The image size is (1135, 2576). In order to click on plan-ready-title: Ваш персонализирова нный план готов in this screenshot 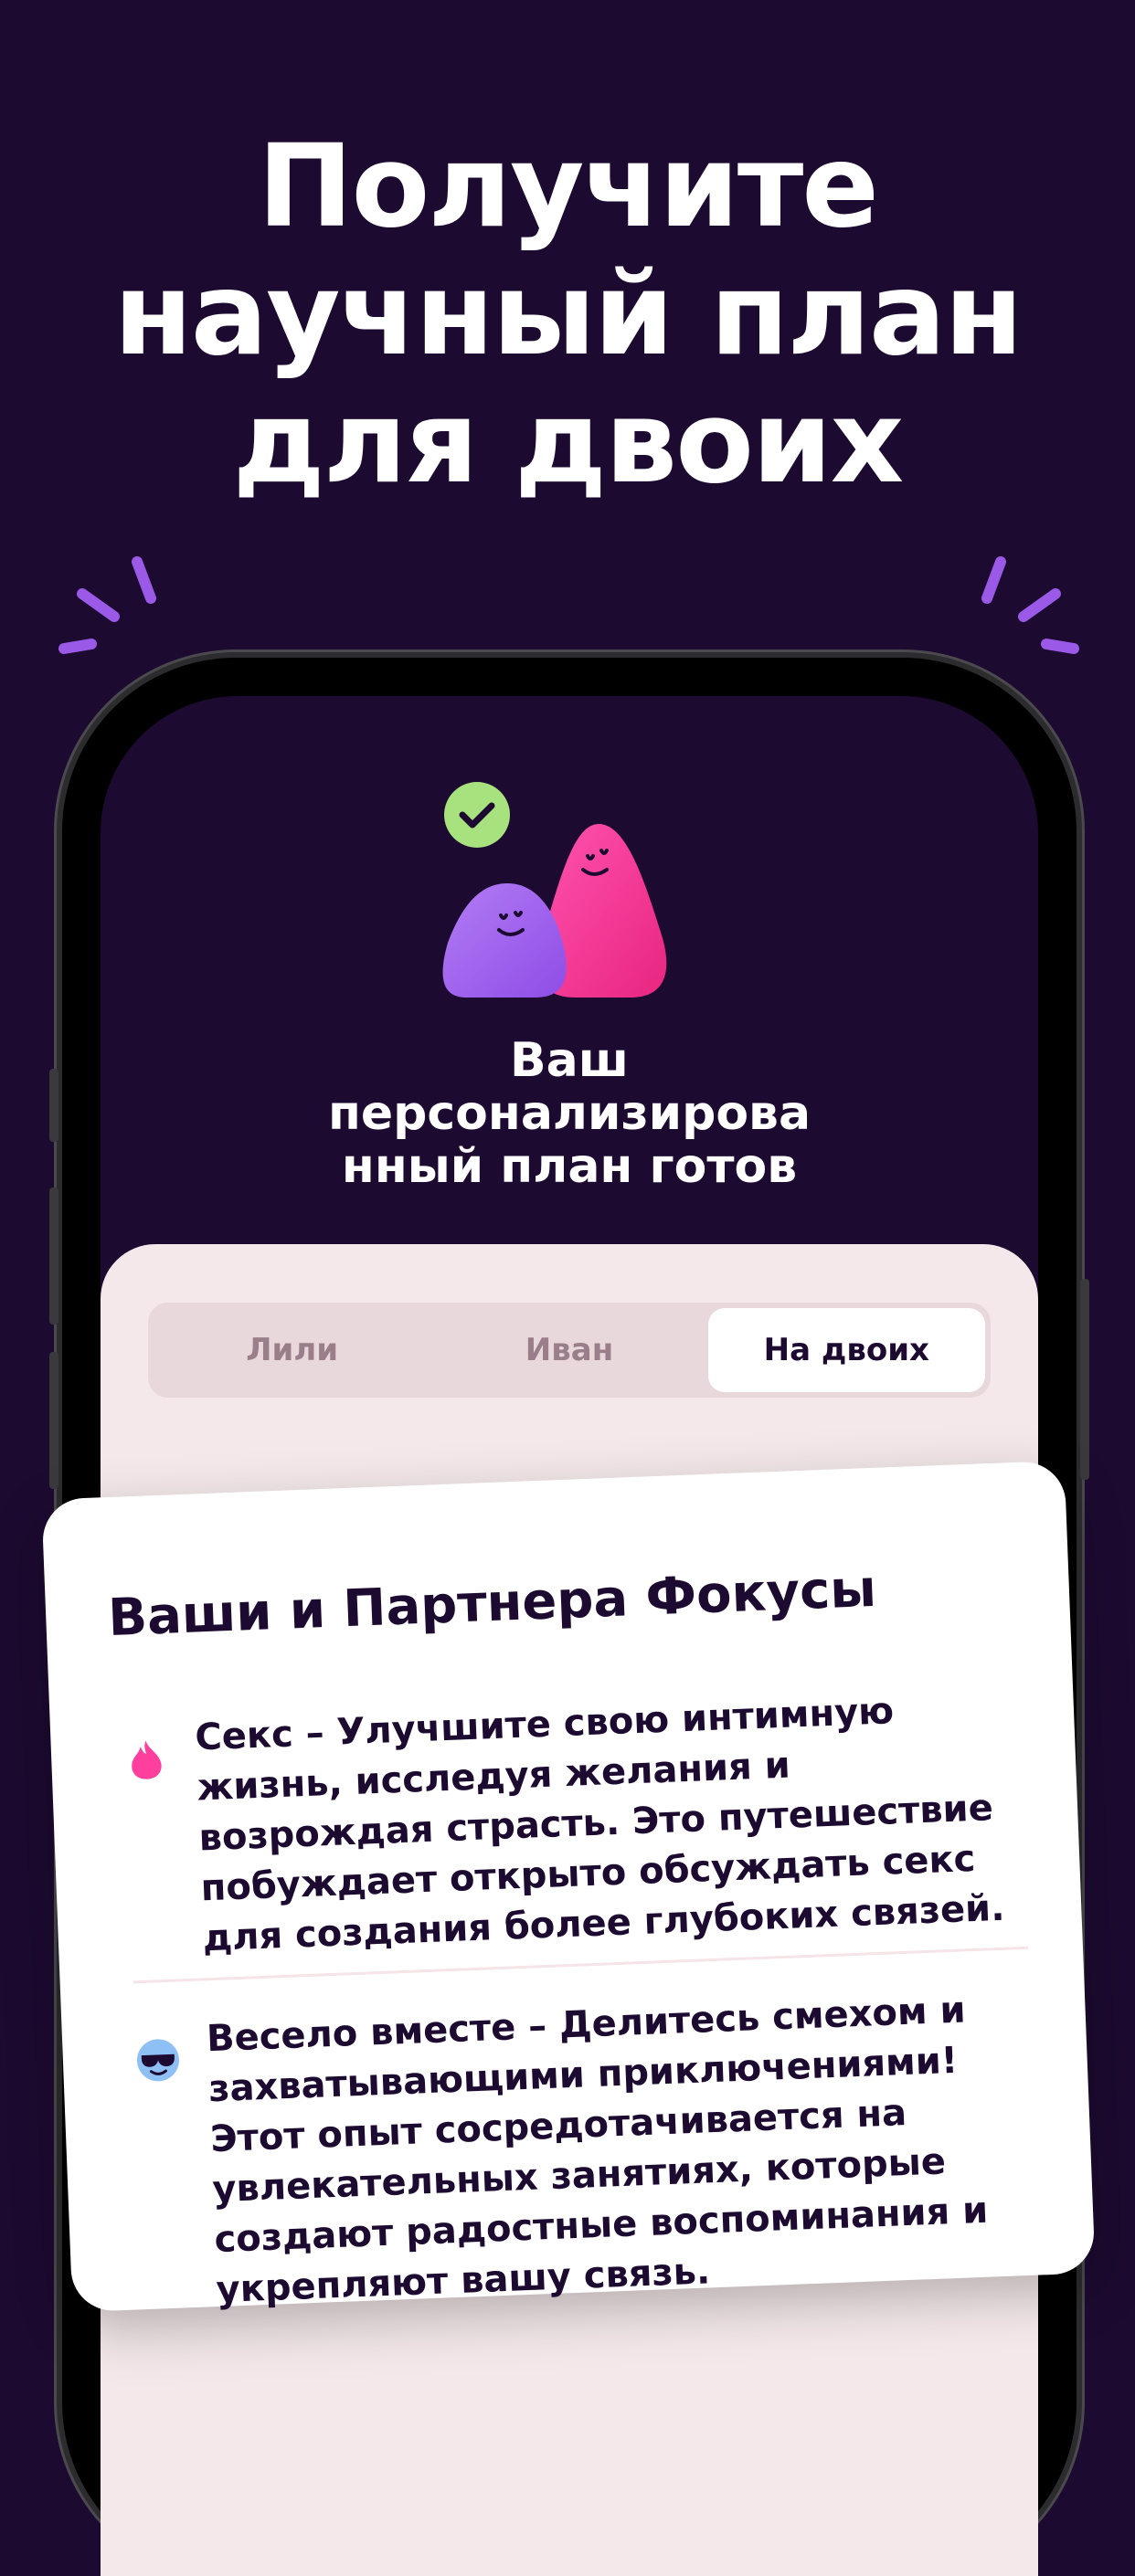, I will do `click(569, 1113)`.